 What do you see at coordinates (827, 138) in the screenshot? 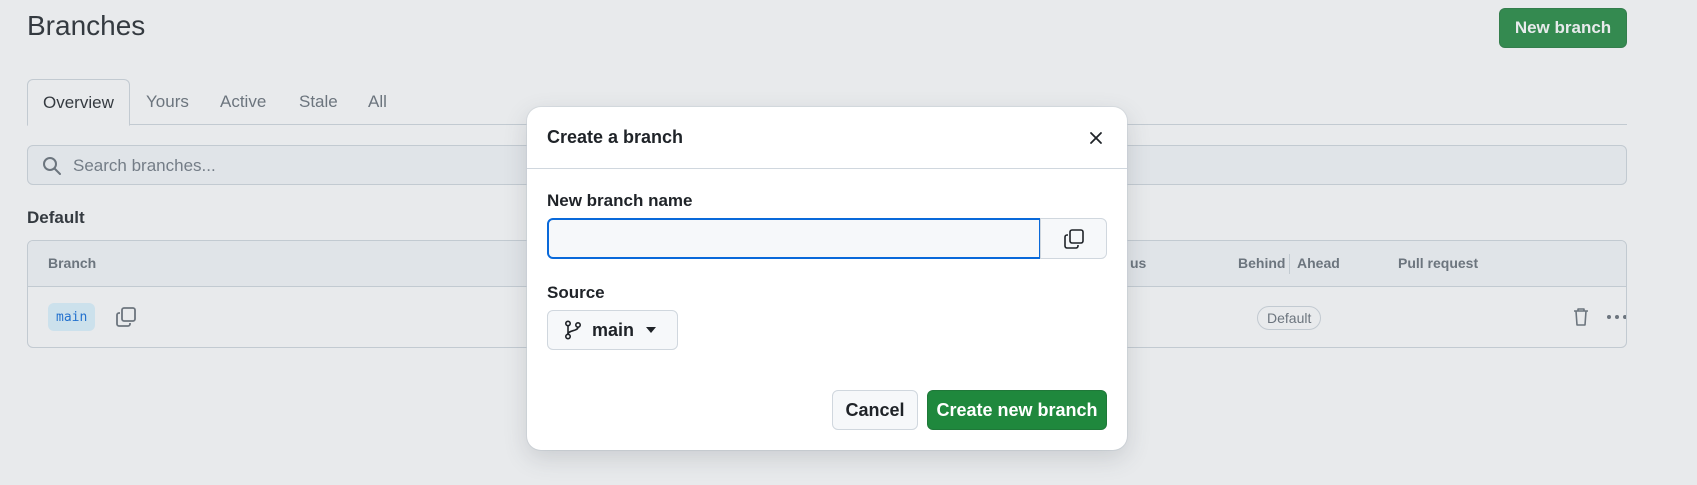
I see `dialog-header: Create a branch` at bounding box center [827, 138].